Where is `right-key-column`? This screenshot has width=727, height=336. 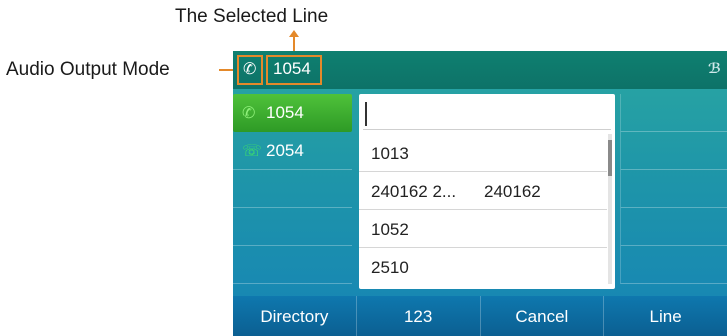
right-key-column is located at coordinates (673, 189).